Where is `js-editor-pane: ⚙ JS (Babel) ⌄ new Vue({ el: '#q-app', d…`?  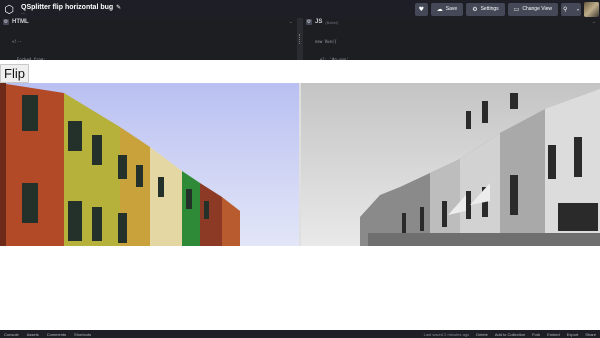
js-editor-pane: ⚙ JS (Babel) ⌄ new Vue({ el: '#q-app', d… is located at coordinates (451, 67).